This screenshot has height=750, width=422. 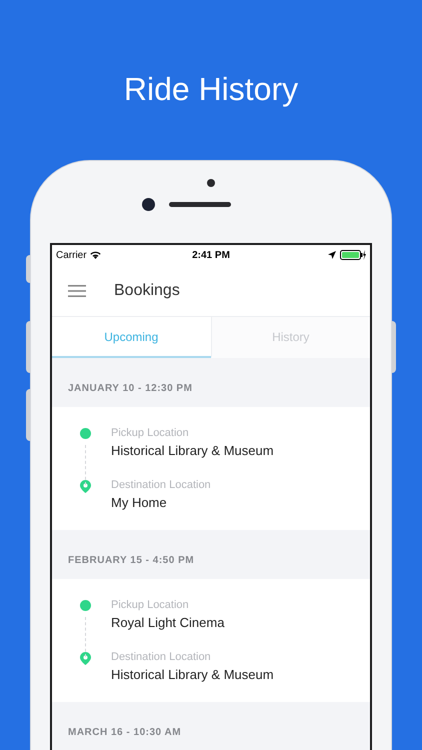 I want to click on booking-date: FEBRUARY 15 - 4:50 PM, so click(x=131, y=561).